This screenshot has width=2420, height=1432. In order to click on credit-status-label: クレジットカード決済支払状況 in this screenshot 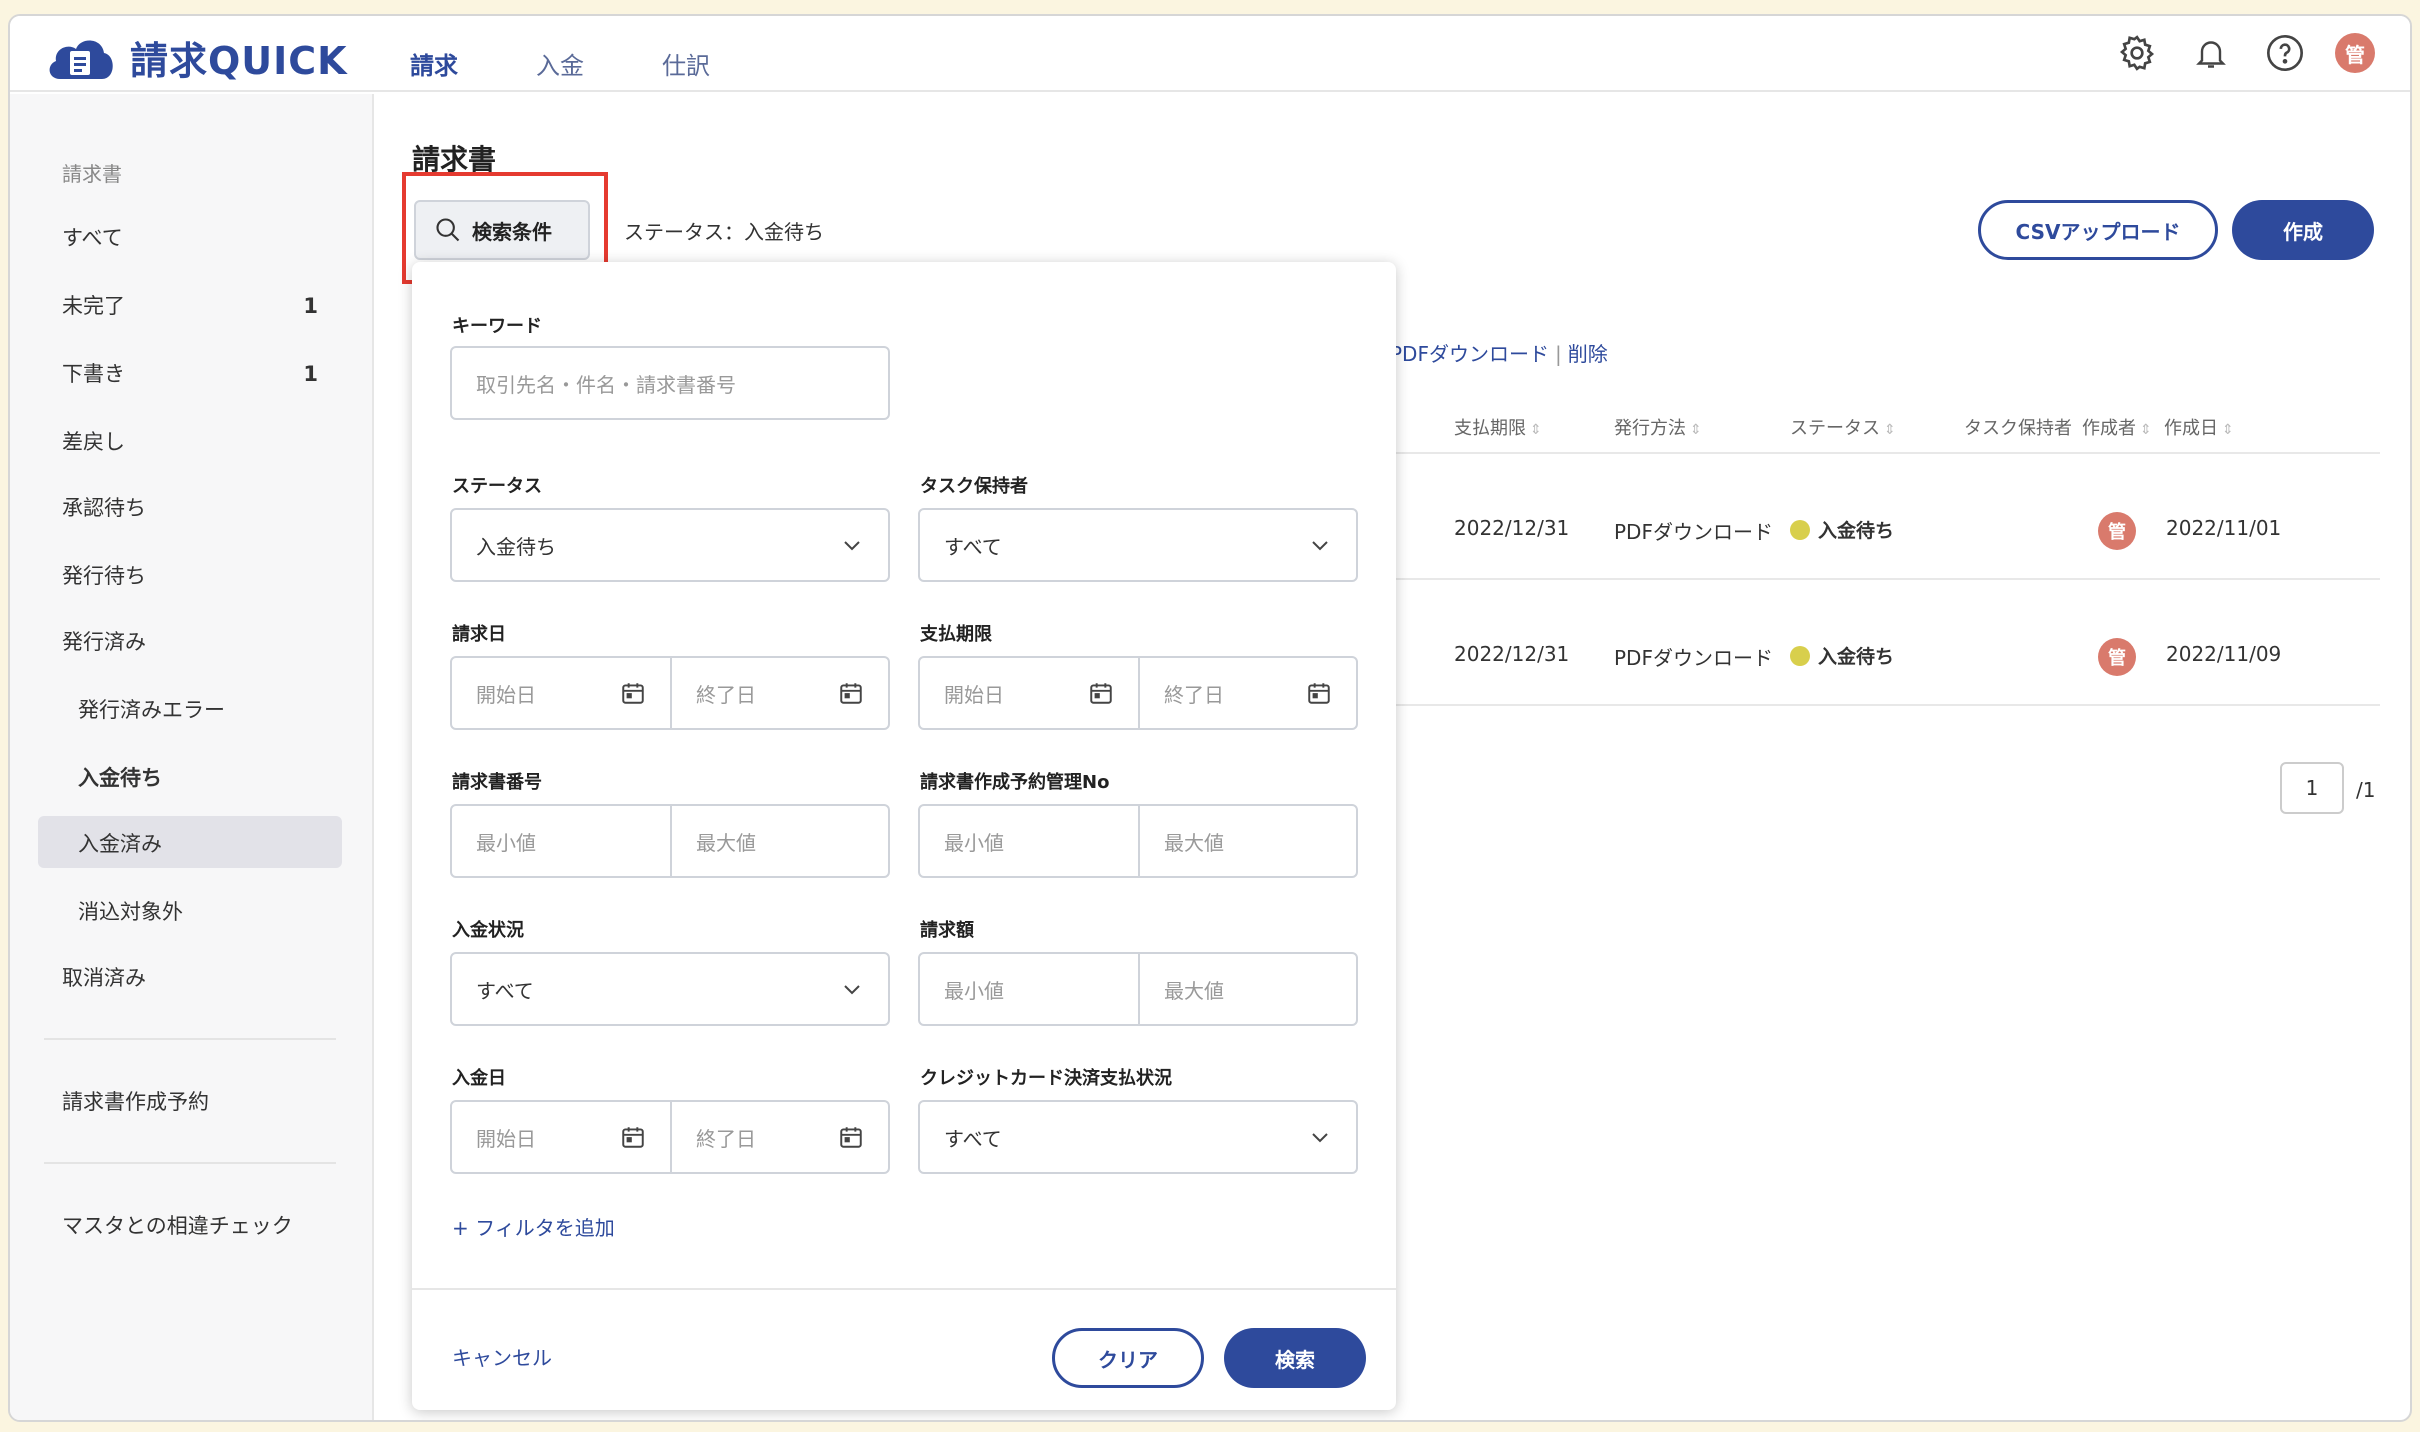, I will do `click(1046, 1078)`.